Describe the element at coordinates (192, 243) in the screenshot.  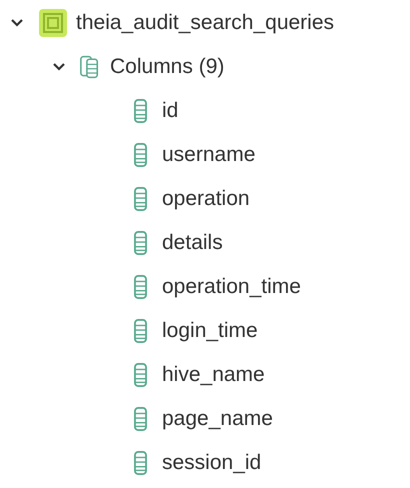
I see `column-name: details` at that location.